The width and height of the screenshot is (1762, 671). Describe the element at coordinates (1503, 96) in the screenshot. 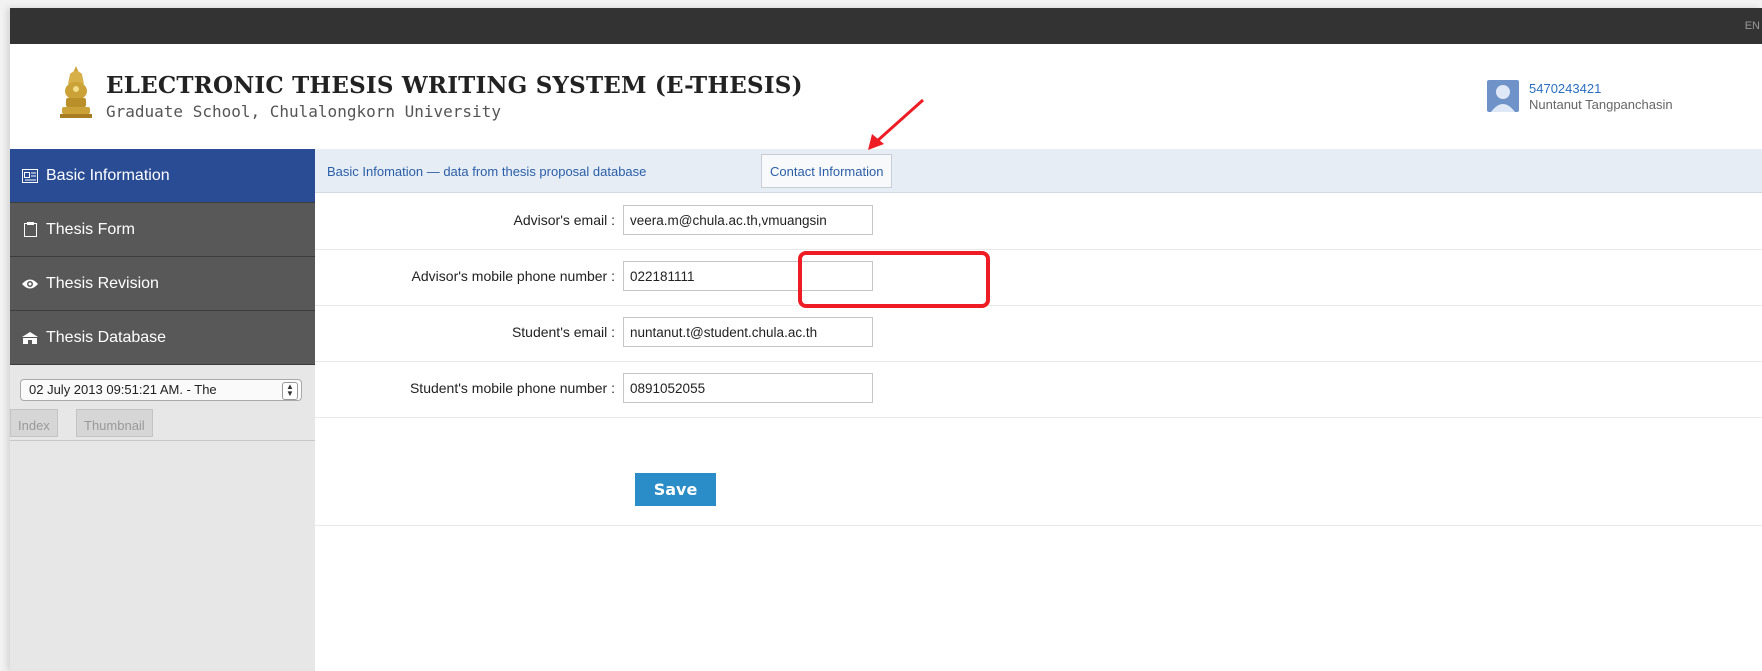

I see `user-avatar-icon` at that location.